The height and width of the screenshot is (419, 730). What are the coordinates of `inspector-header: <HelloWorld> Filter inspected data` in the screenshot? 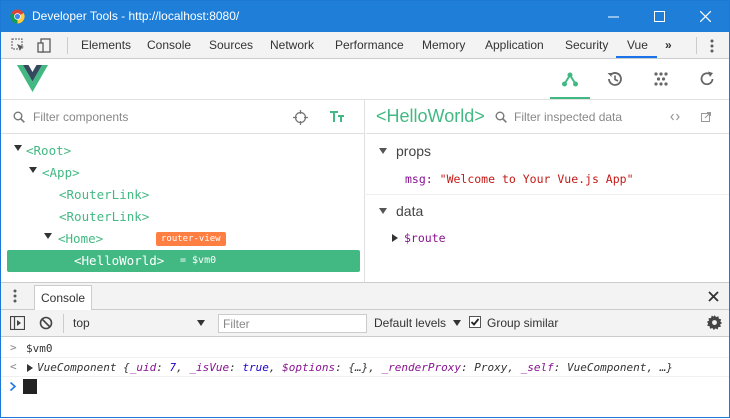 It's located at (547, 117).